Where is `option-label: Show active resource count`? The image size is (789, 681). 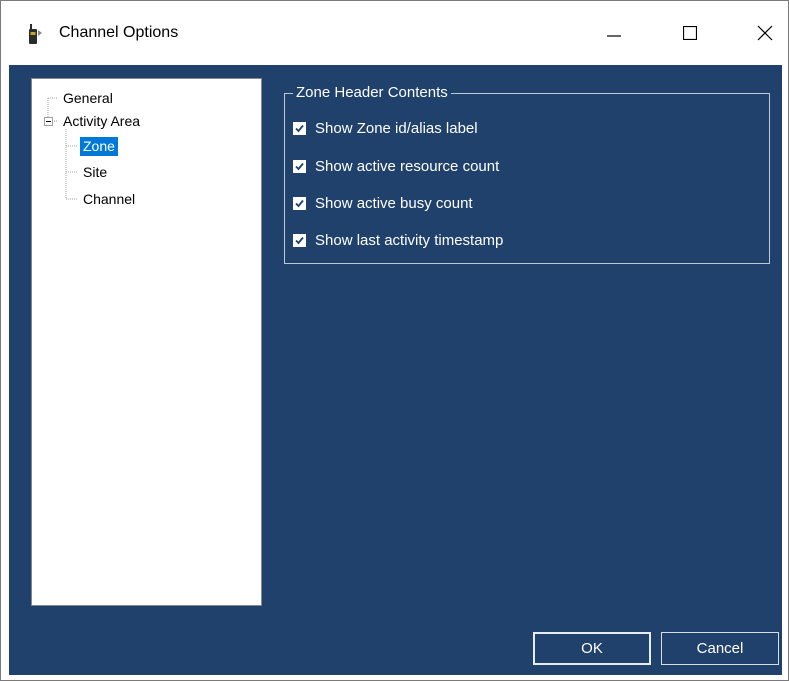
option-label: Show active resource count is located at coordinates (407, 166).